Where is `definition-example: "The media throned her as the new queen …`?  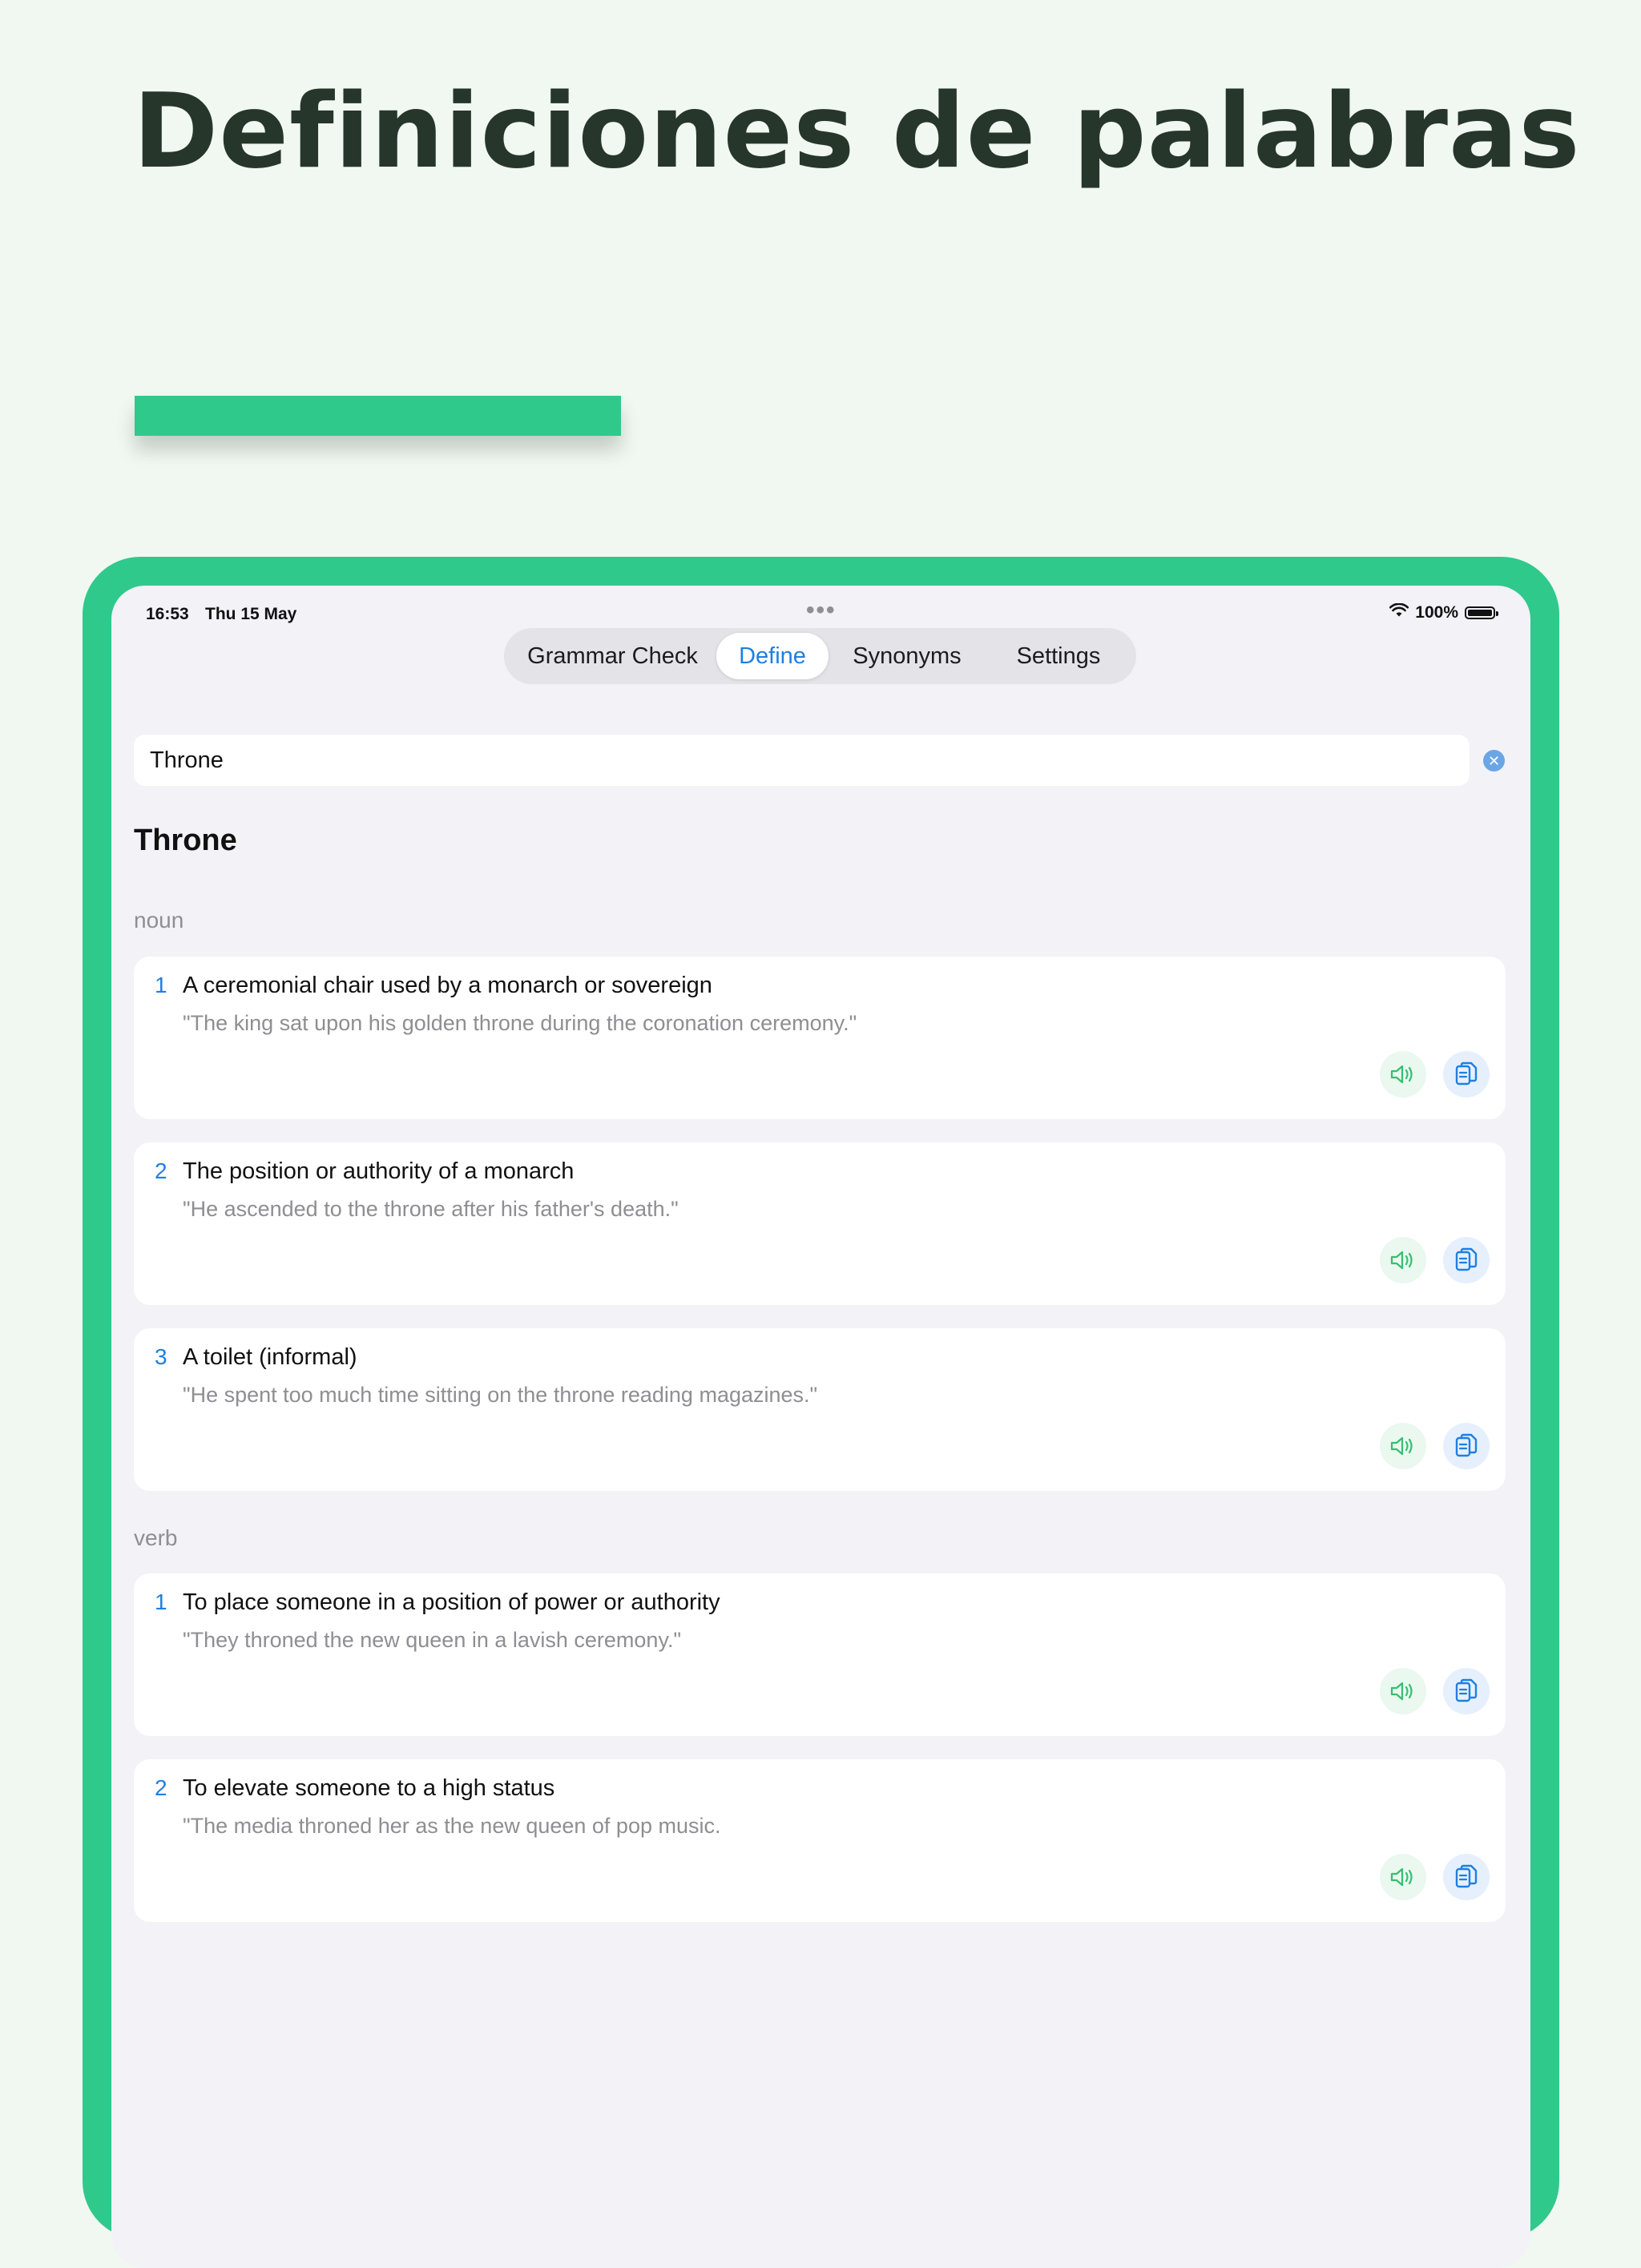 definition-example: "The media throned her as the new queen … is located at coordinates (452, 1826).